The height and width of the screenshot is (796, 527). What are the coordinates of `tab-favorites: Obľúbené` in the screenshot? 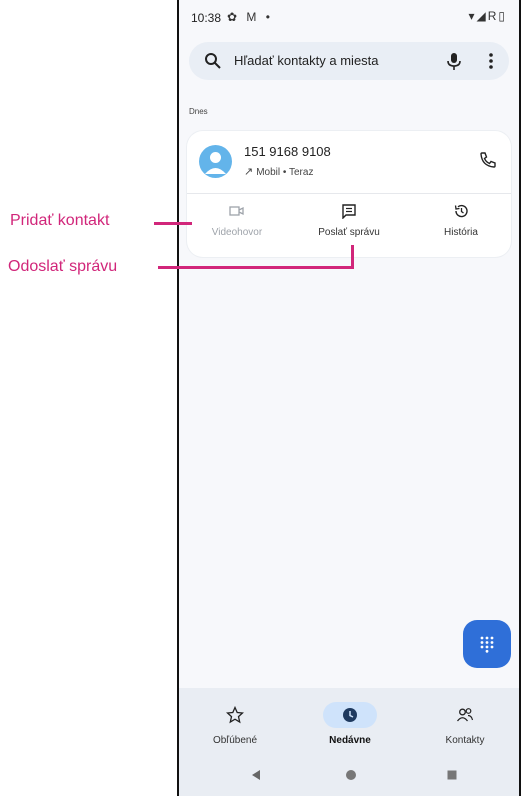 It's located at (235, 724).